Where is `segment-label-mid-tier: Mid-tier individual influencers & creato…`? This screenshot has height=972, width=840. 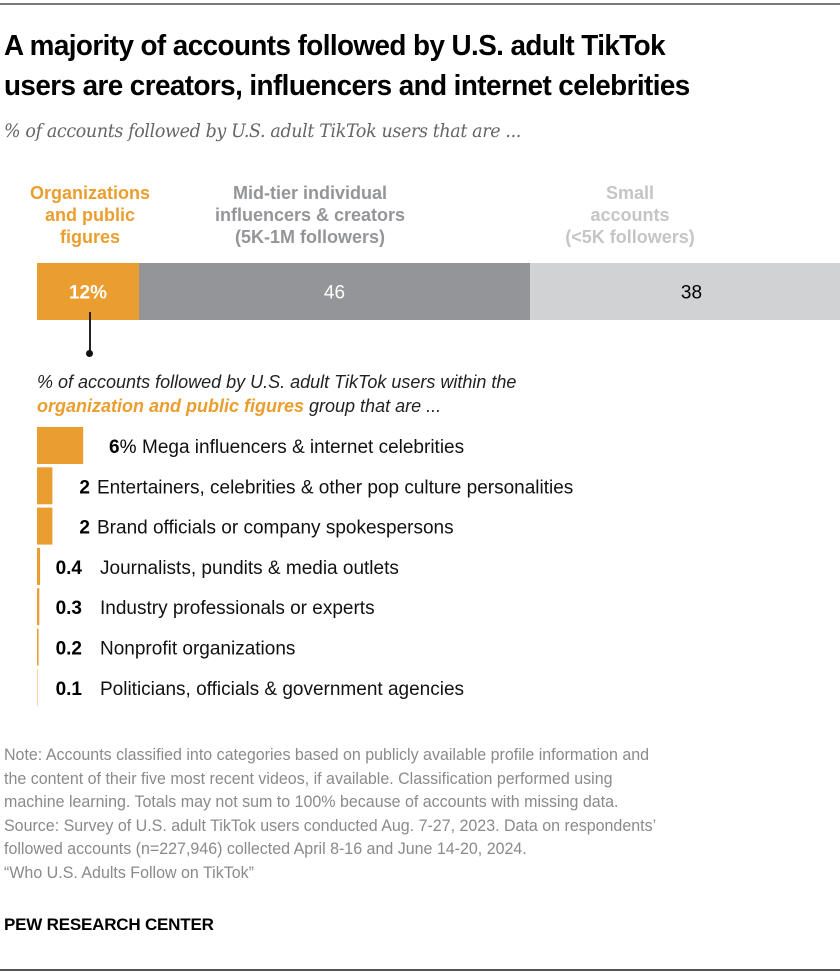
segment-label-mid-tier: Mid-tier individual influencers & creato… is located at coordinates (310, 215).